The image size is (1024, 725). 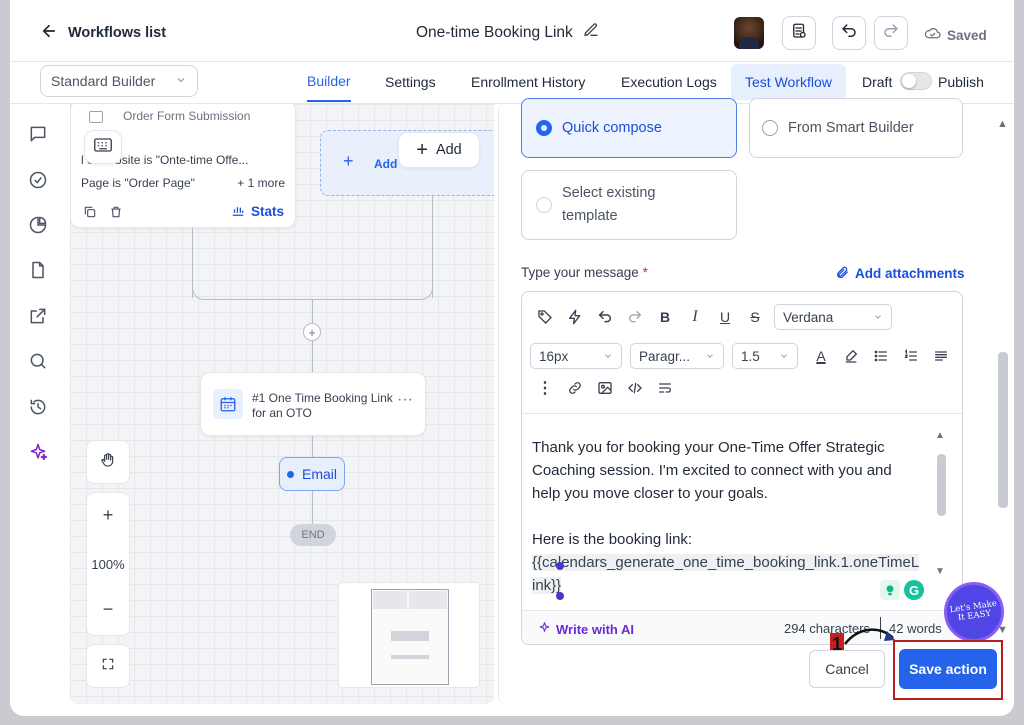 I want to click on redo-button, so click(x=891, y=33).